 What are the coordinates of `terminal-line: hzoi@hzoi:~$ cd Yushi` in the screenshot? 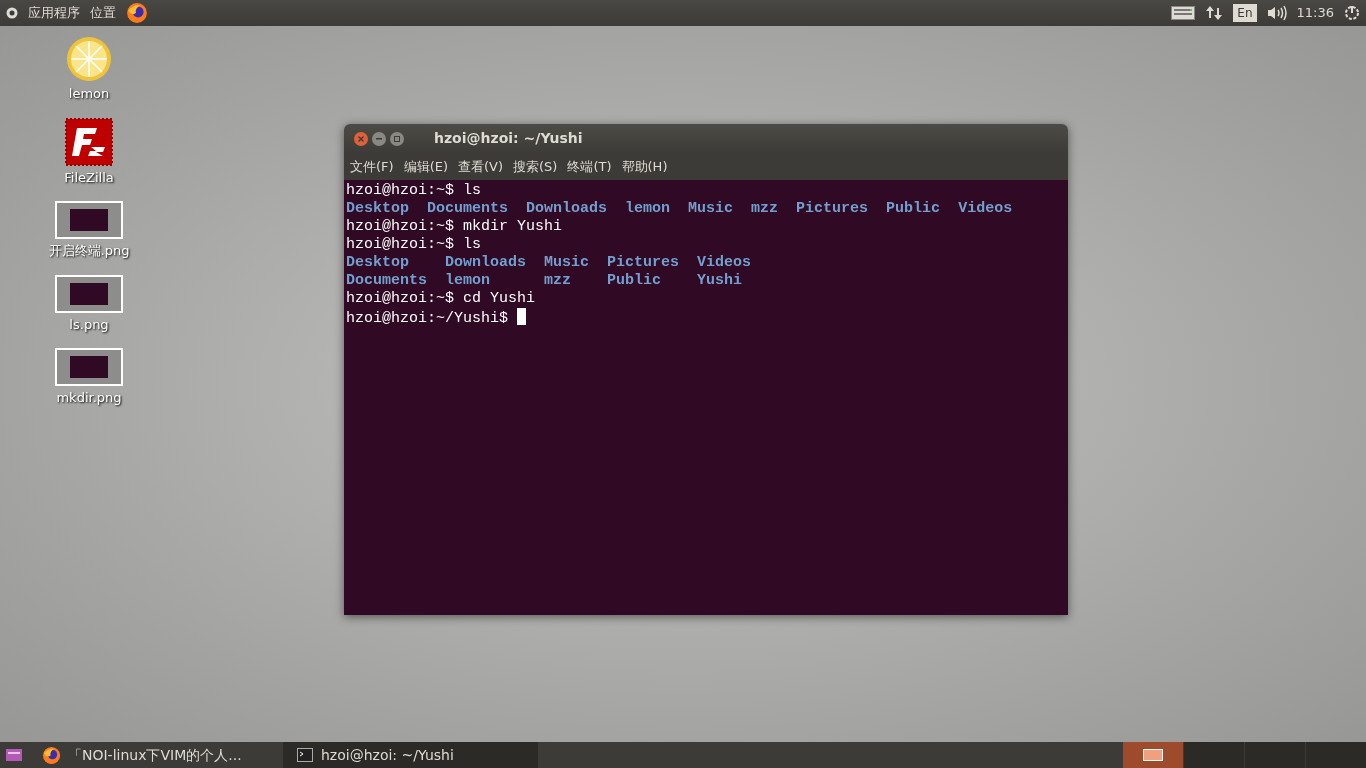 It's located at (441, 299).